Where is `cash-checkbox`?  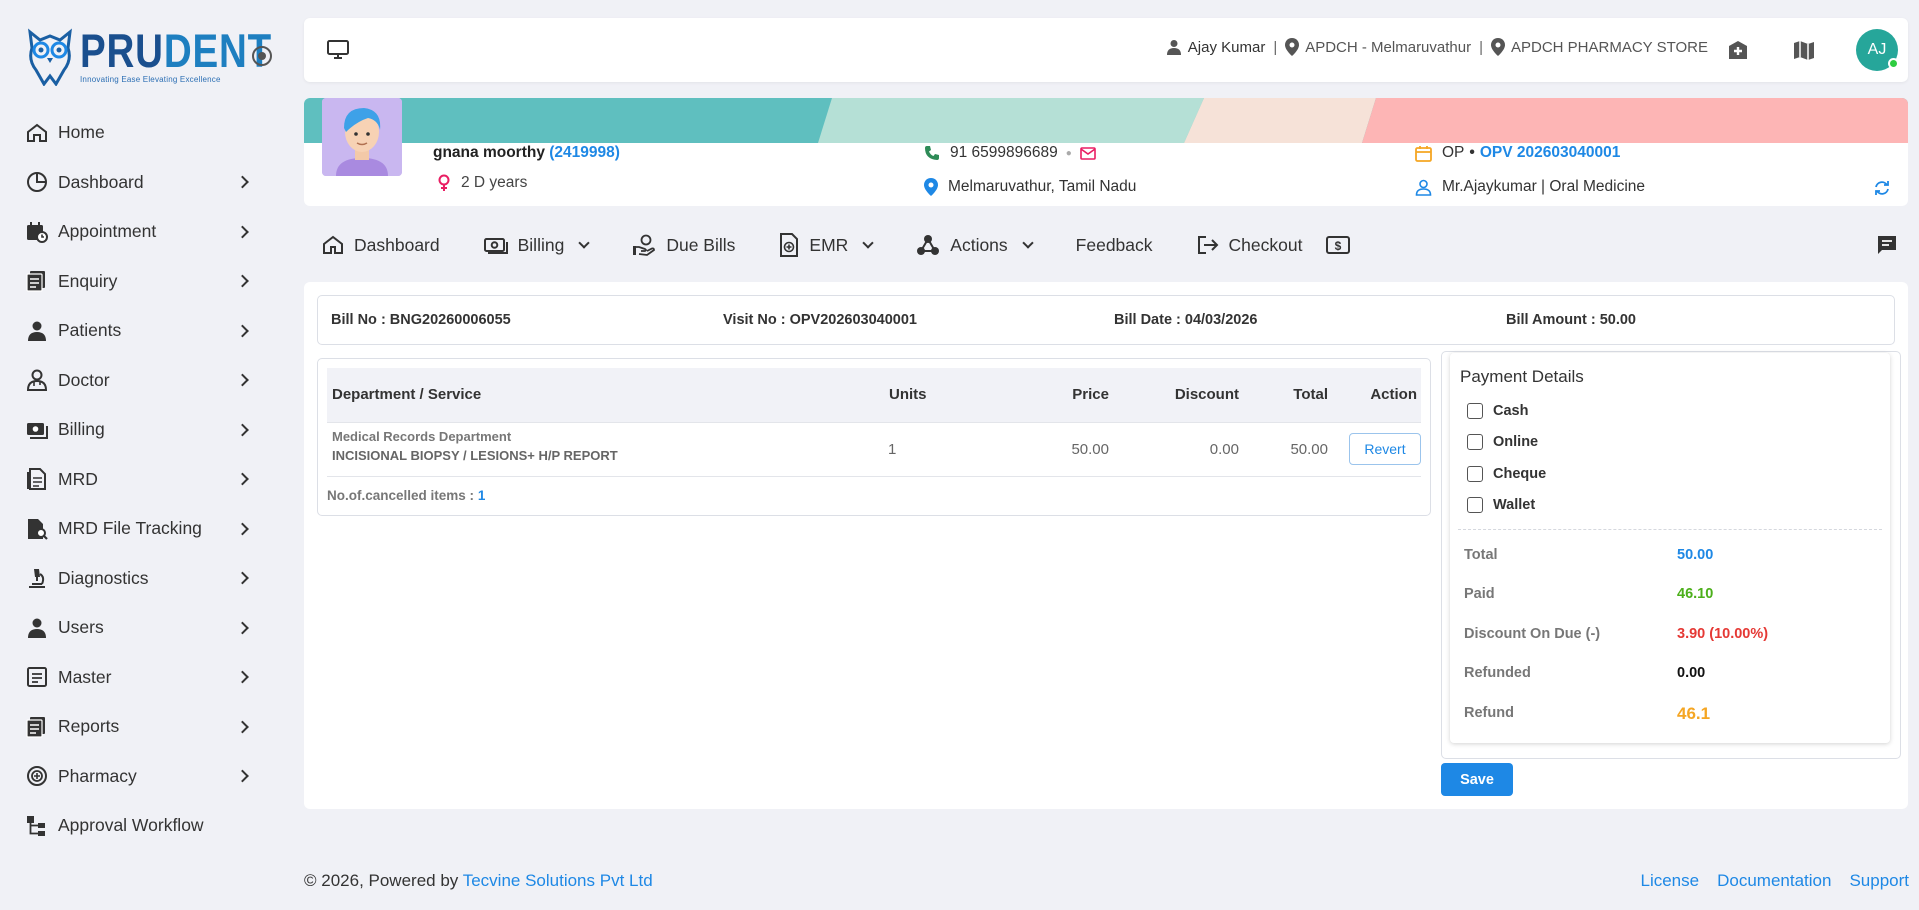
cash-checkbox is located at coordinates (1475, 411).